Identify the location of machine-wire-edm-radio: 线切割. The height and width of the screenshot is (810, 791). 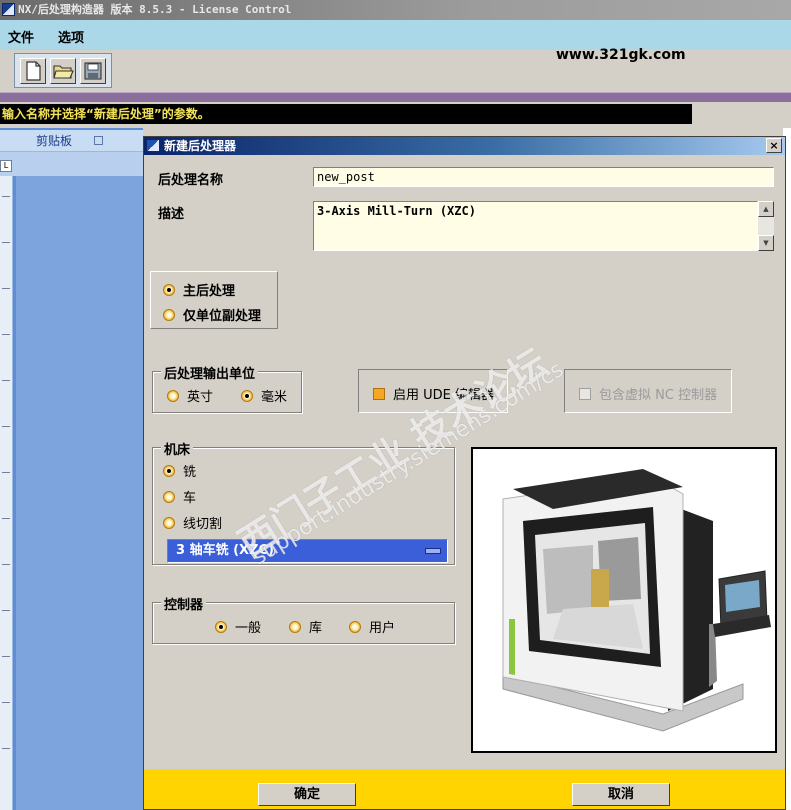
(192, 522).